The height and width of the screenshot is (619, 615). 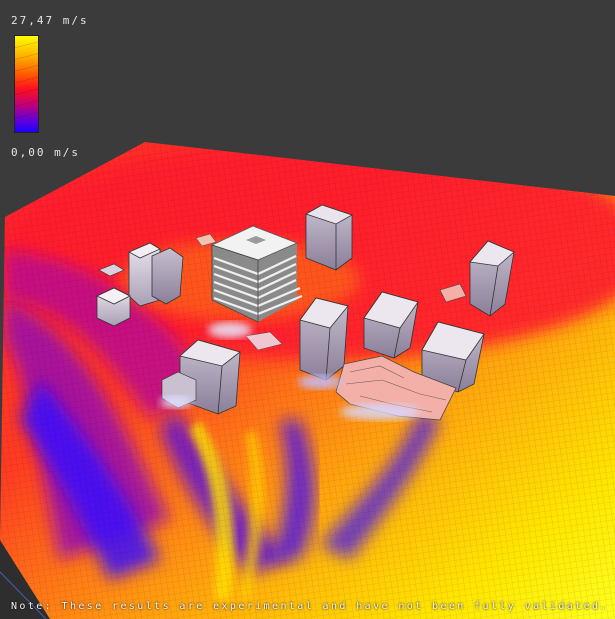 I want to click on velocity-color-legend, so click(x=26, y=84).